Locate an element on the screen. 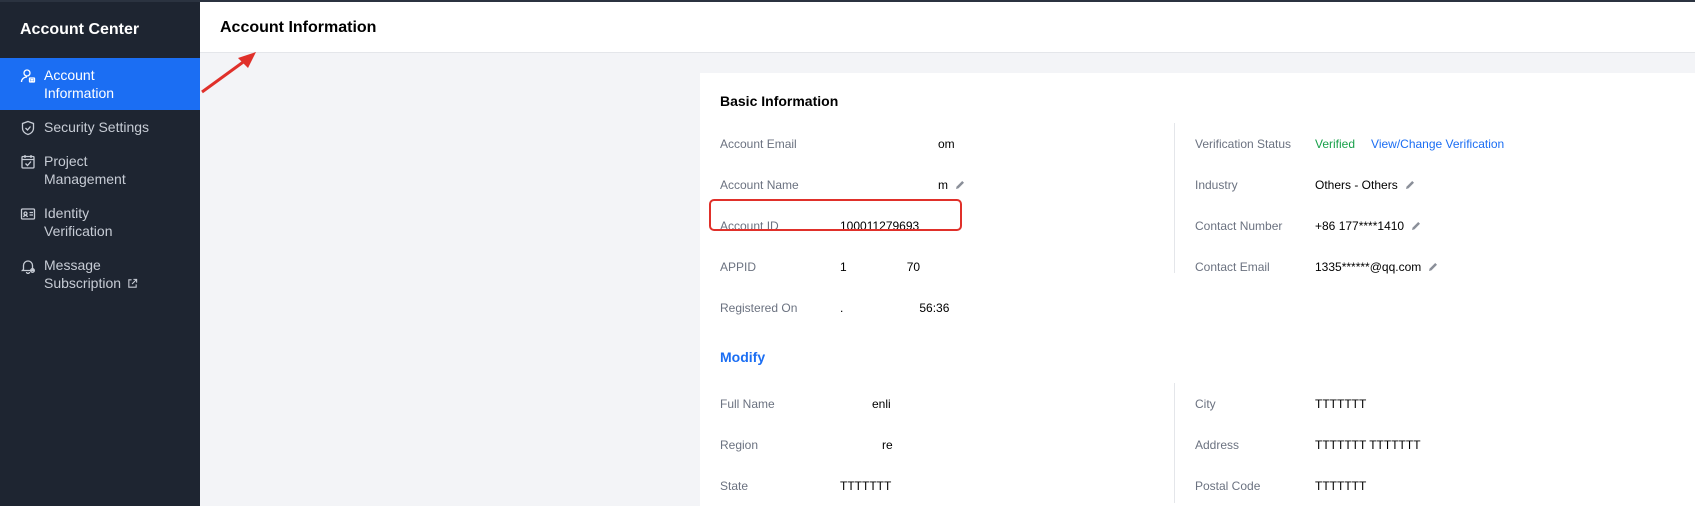 The height and width of the screenshot is (506, 1695). sidebar-item-security-settings: Security Settings is located at coordinates (100, 127).